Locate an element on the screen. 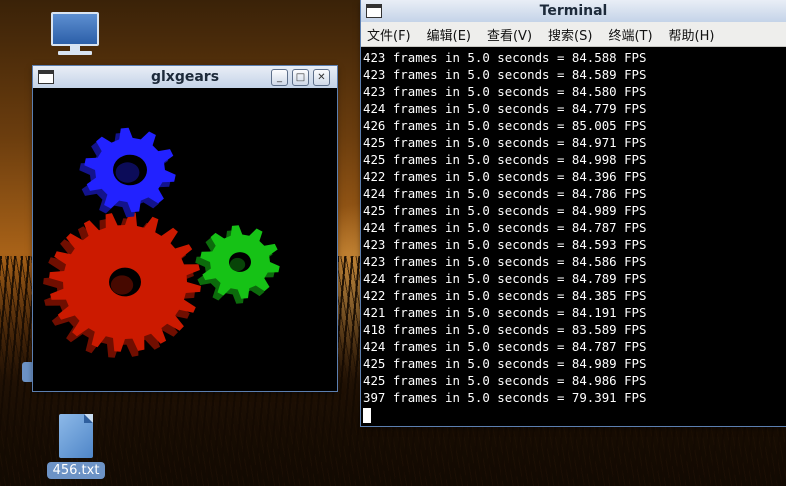 Image resolution: width=786 pixels, height=486 pixels. terminal-line: 422 frames in 5.0 seconds = 84.396 FPS is located at coordinates (505, 176).